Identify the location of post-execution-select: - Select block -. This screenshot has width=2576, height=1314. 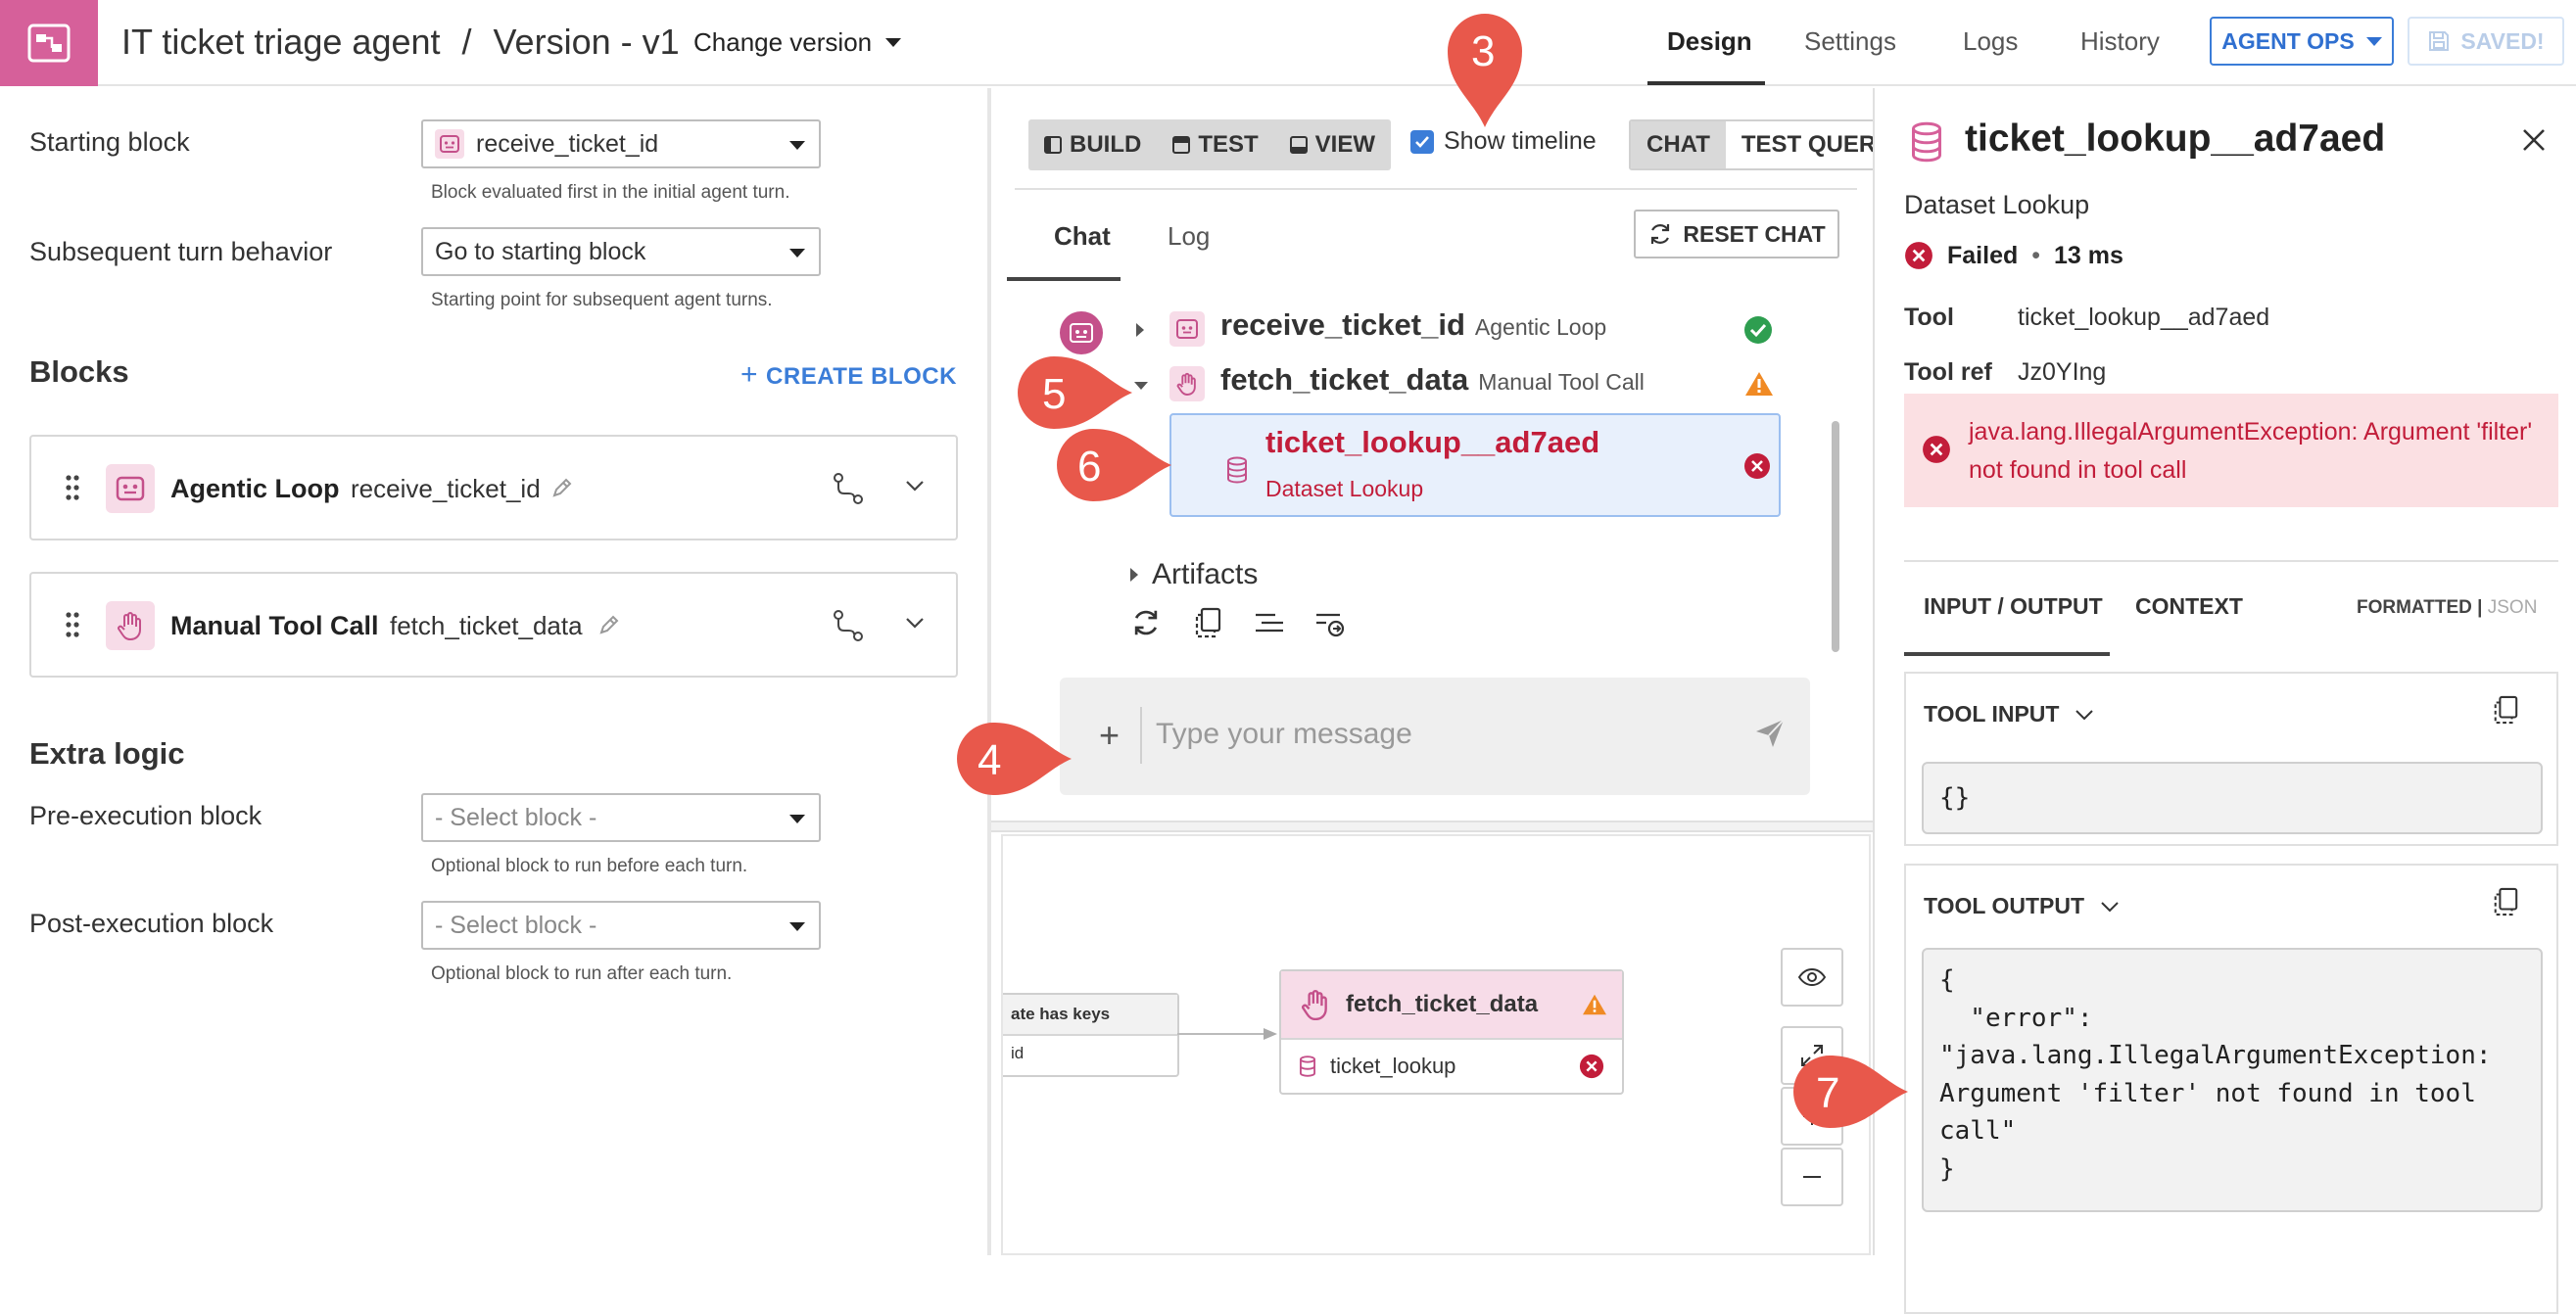
(621, 925).